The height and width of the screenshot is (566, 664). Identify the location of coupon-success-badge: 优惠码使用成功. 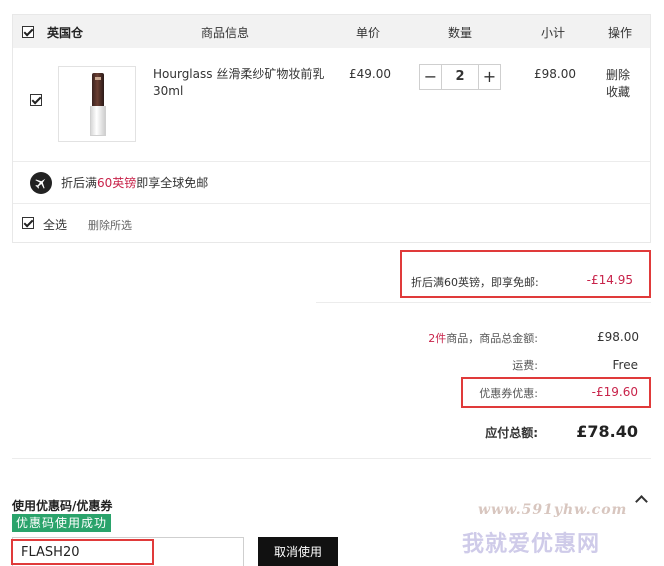
(62, 523).